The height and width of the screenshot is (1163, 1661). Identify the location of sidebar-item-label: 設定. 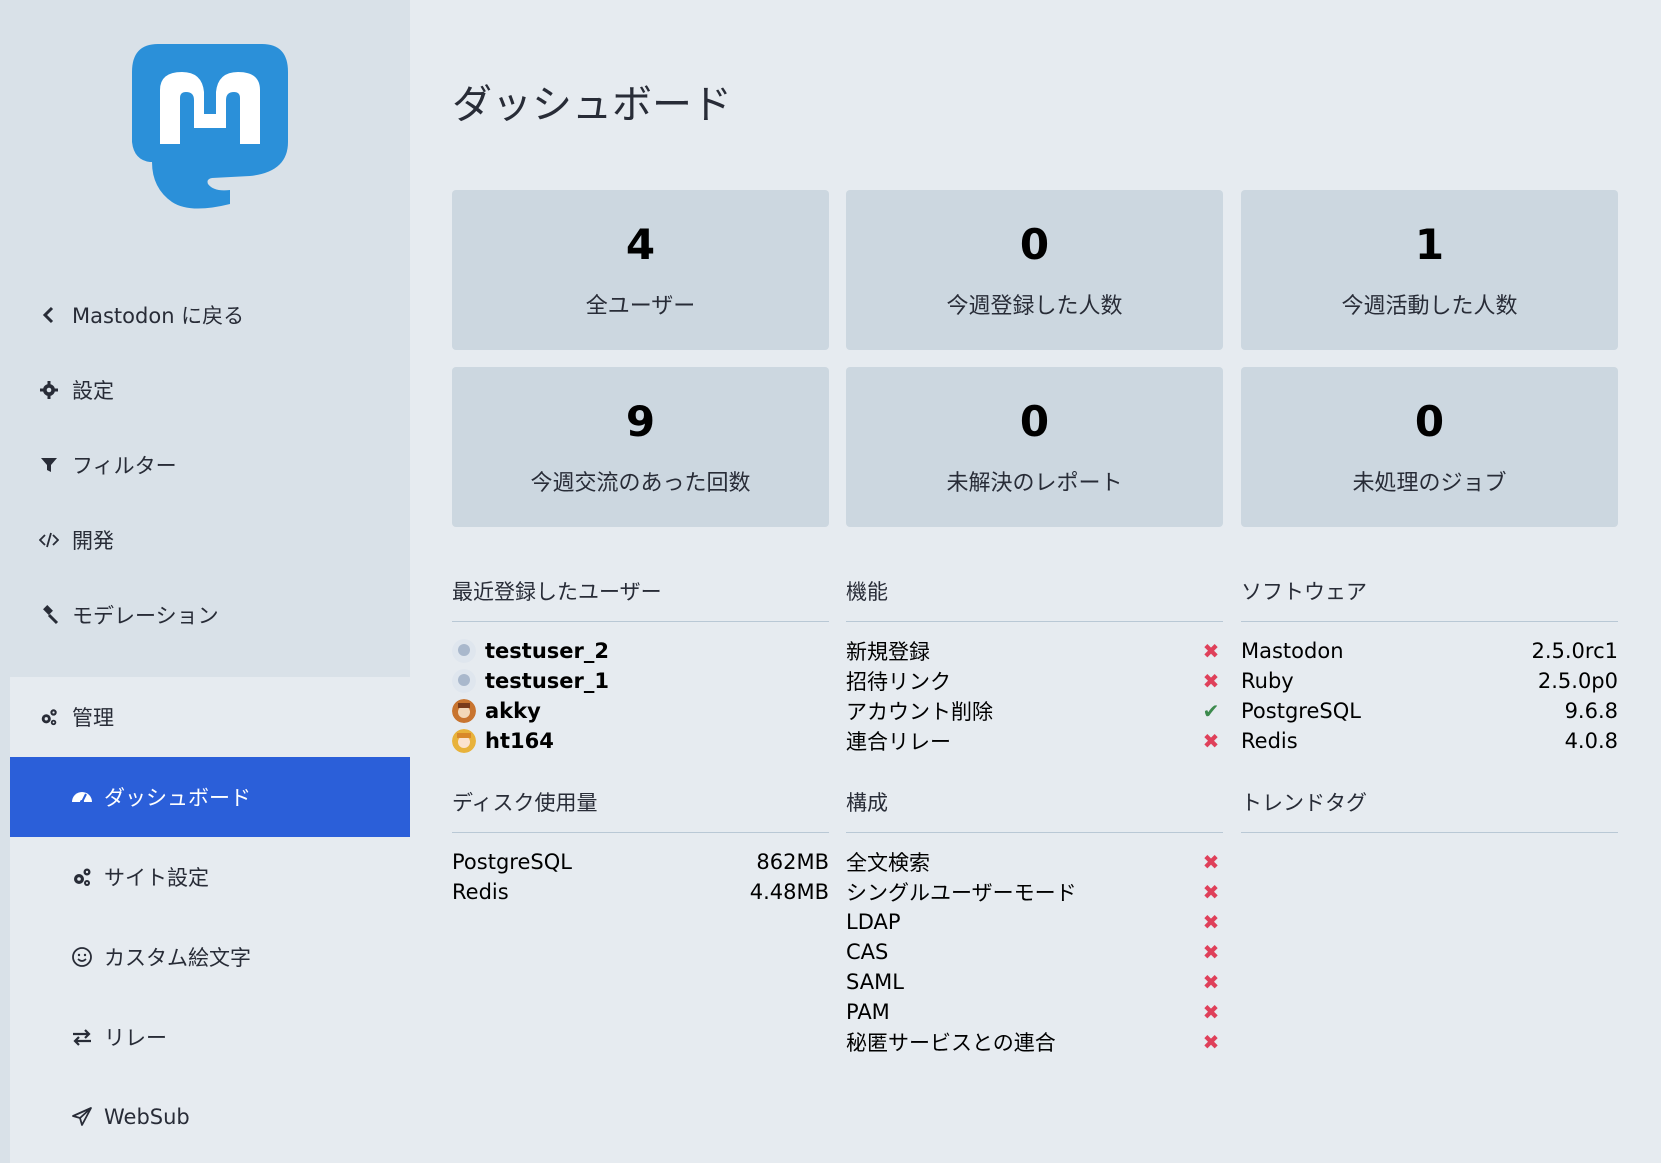
(93, 391).